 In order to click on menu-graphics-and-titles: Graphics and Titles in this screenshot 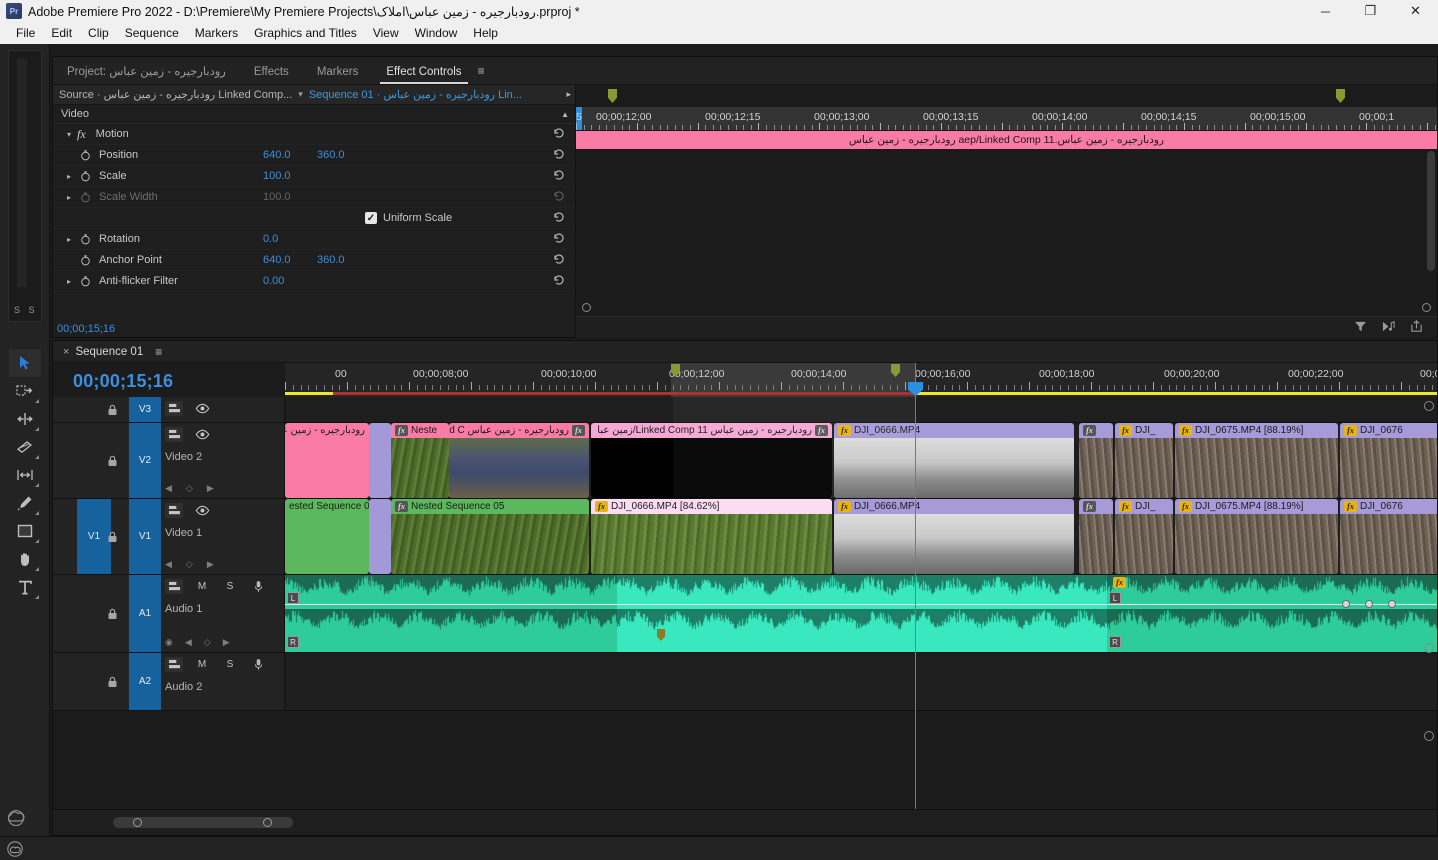, I will do `click(305, 33)`.